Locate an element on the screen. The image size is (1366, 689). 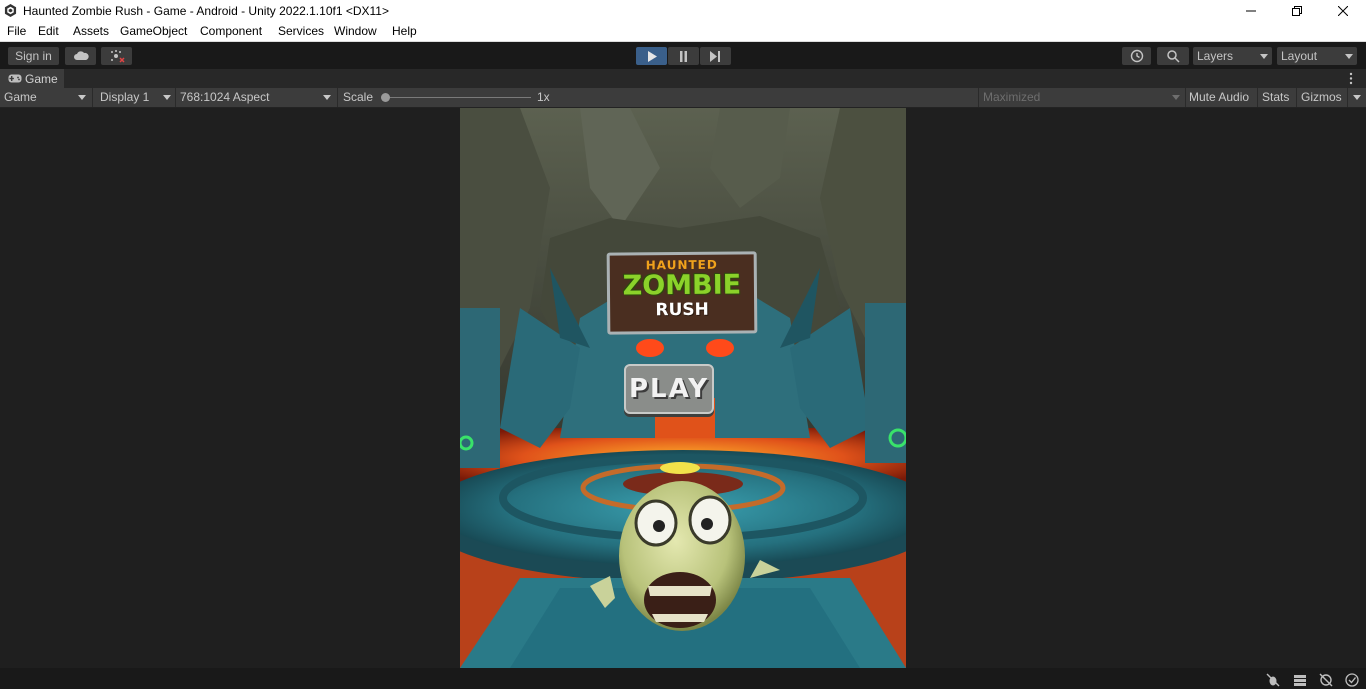
layers-dropdown: Layers is located at coordinates (1232, 56).